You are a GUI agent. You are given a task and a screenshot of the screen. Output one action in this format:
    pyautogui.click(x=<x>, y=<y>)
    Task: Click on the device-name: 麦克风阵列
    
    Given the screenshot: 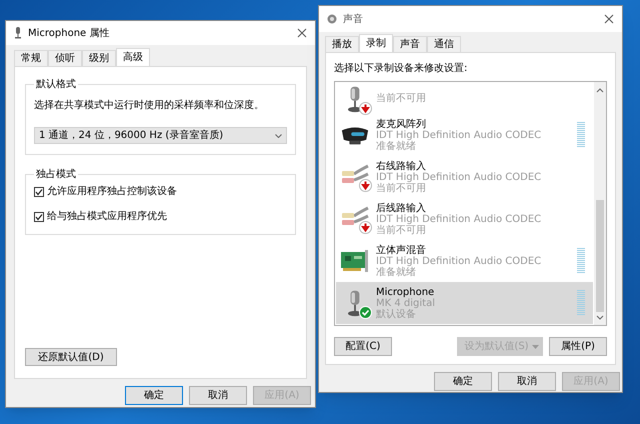 What is the action you would take?
    pyautogui.click(x=401, y=124)
    